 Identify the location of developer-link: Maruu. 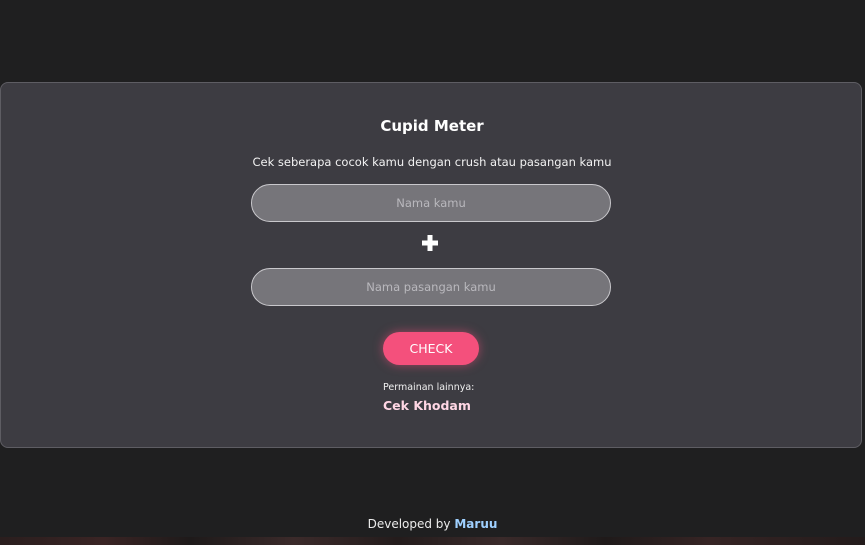
(475, 524).